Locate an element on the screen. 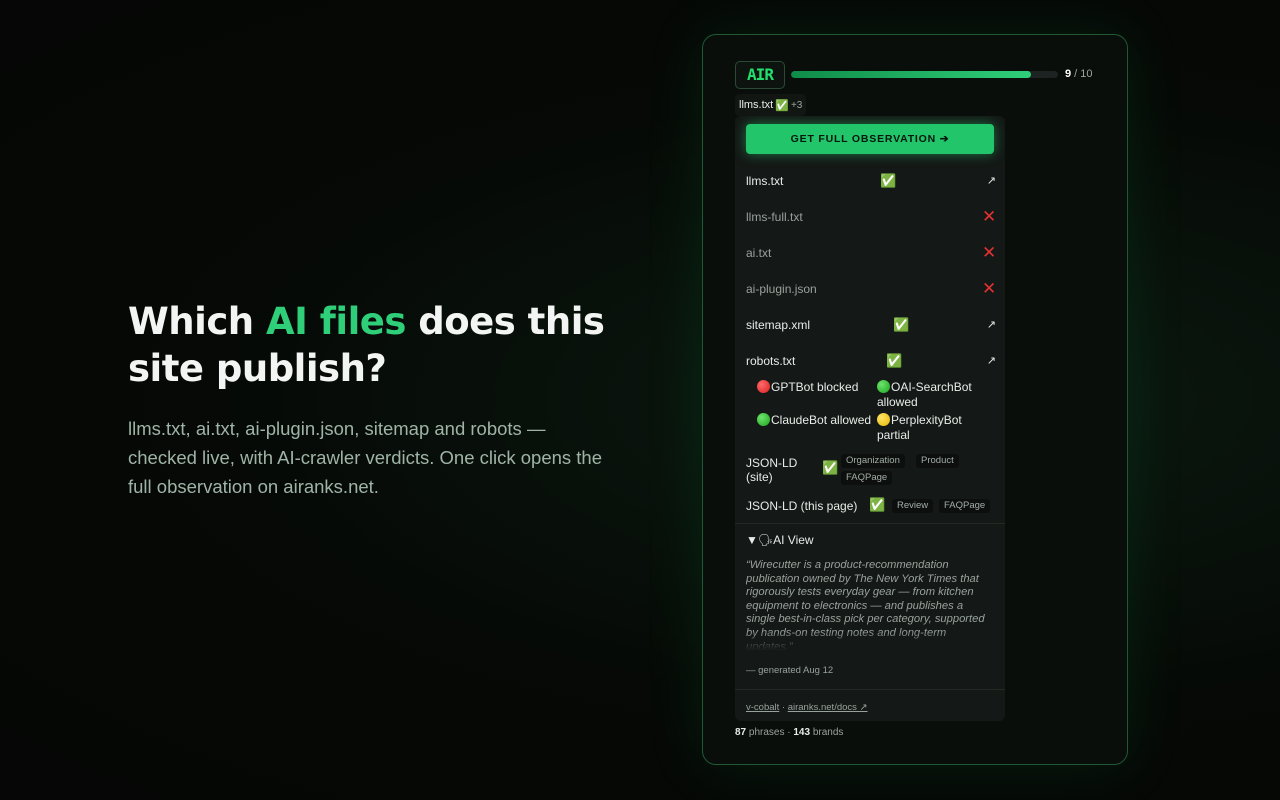 The image size is (1280, 800). ai-view-toggle: ▼🗣AI View is located at coordinates (780, 540).